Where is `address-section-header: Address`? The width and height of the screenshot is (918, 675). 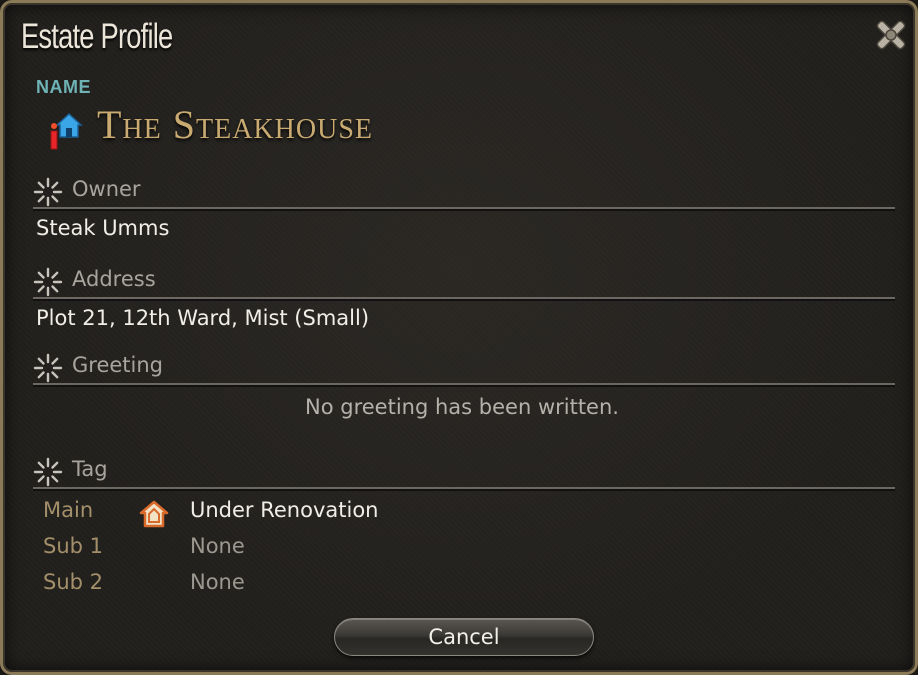
address-section-header: Address is located at coordinates (464, 281).